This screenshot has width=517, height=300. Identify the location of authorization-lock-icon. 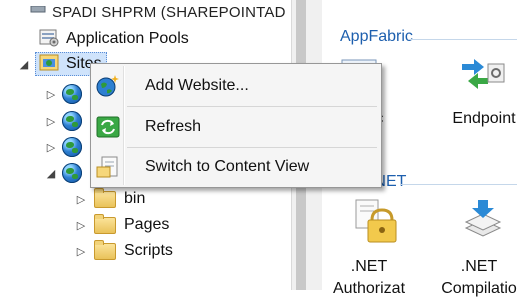
(375, 222).